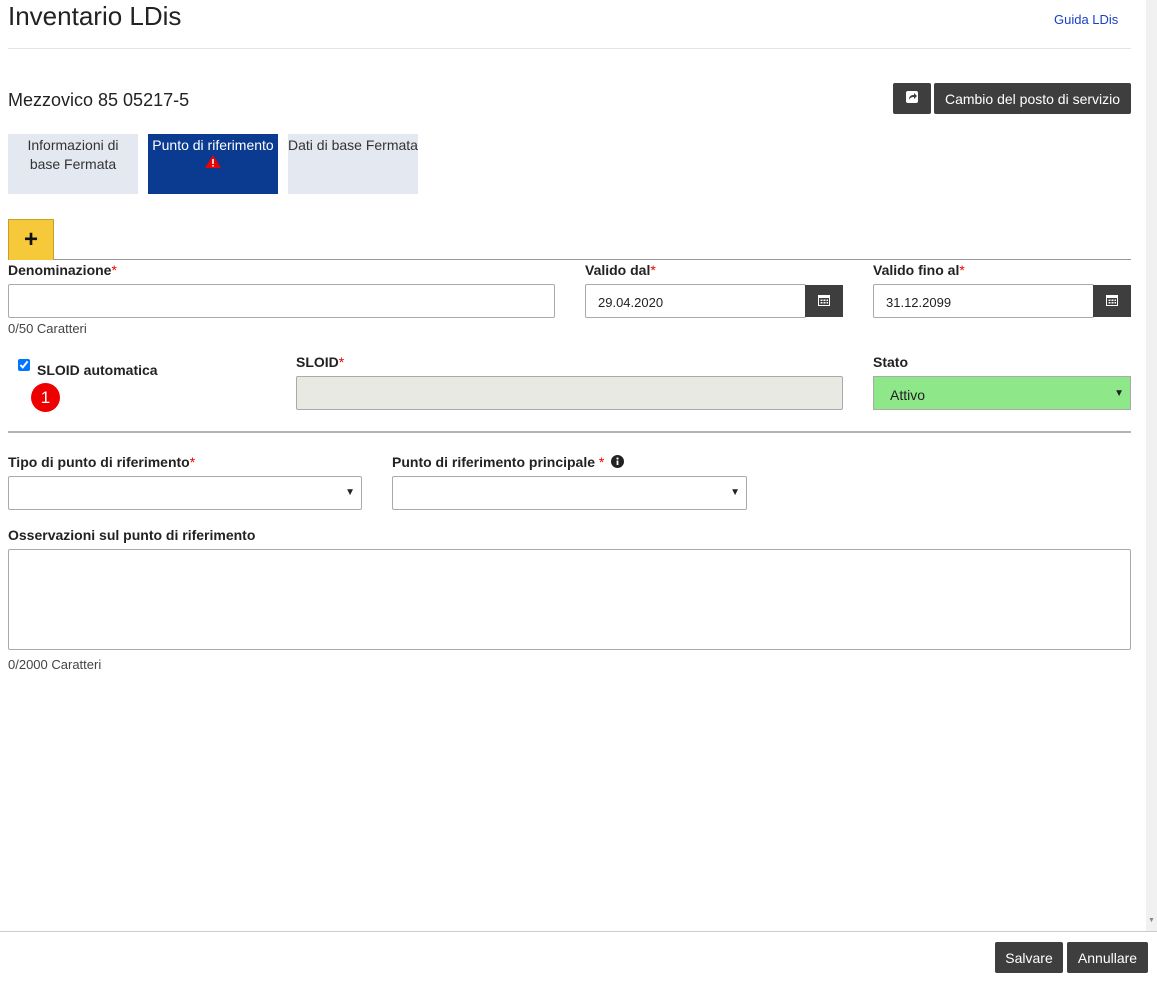 This screenshot has height=983, width=1157. I want to click on station-name: Mezzovico 85 05217-5, so click(99, 100).